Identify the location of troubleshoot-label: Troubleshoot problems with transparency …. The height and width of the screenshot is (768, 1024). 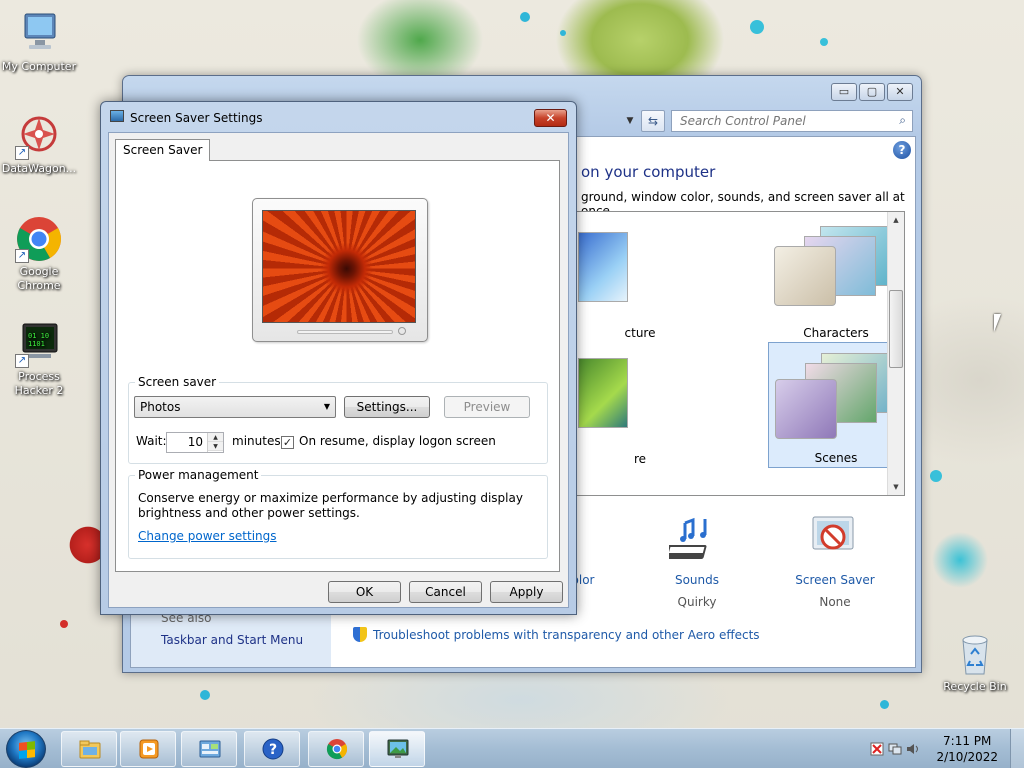
(566, 635).